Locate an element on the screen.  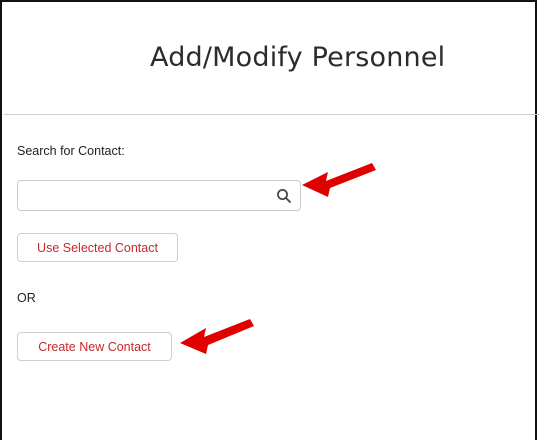
use-selected-contact-button: Use Selected Contact is located at coordinates (97, 247).